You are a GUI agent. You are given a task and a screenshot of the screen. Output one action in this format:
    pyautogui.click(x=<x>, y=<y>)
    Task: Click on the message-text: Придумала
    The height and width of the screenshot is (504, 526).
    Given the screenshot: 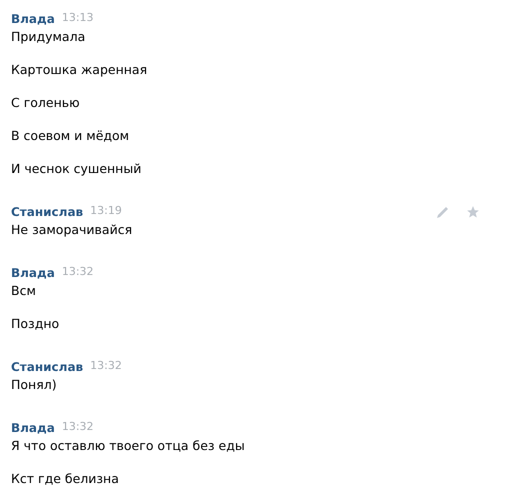 What is the action you would take?
    pyautogui.click(x=48, y=37)
    